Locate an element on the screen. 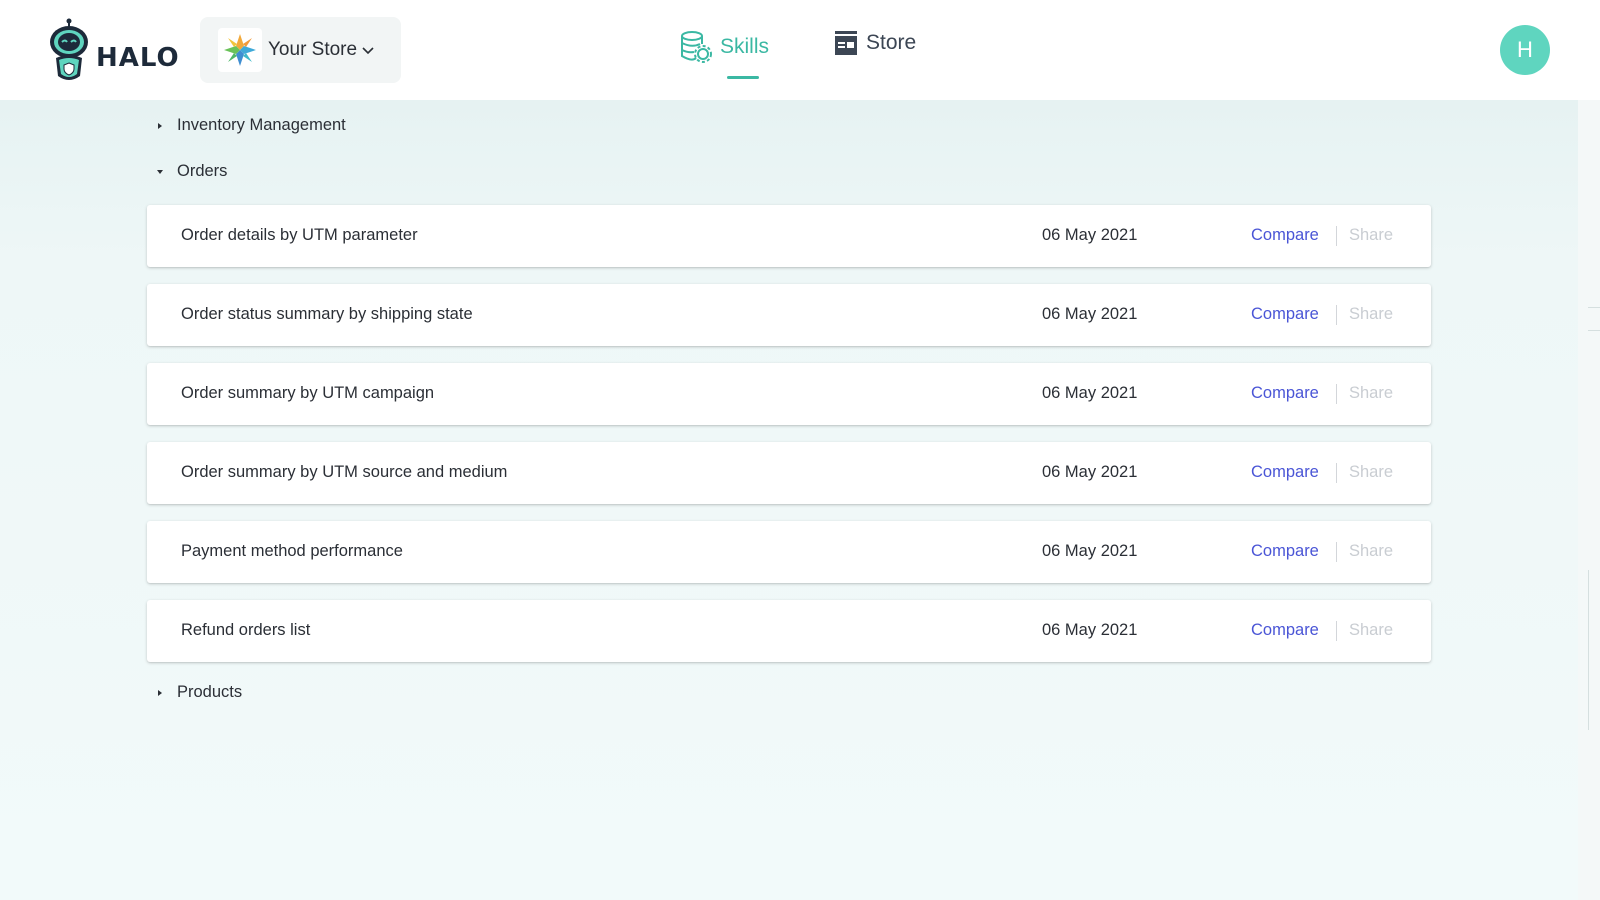 The width and height of the screenshot is (1600, 900). user-avatar: H is located at coordinates (1525, 50).